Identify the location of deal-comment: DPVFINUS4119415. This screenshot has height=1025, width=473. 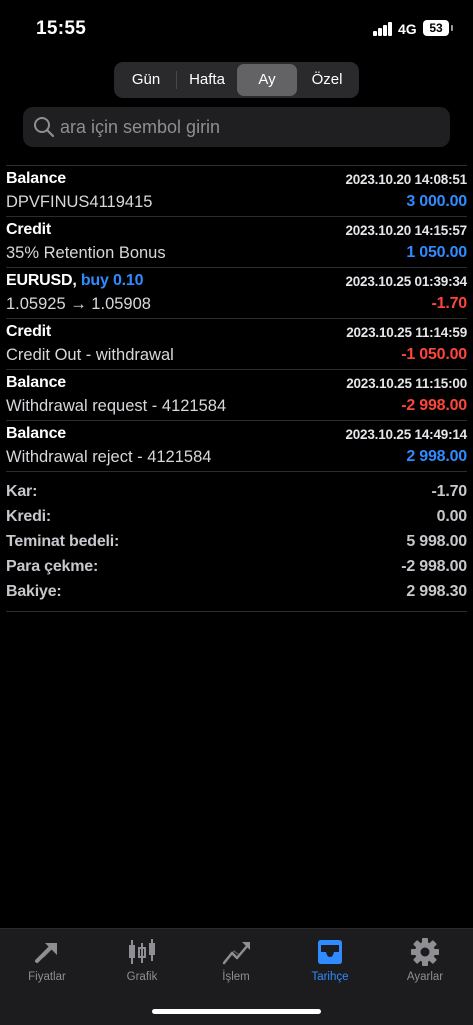
(79, 202).